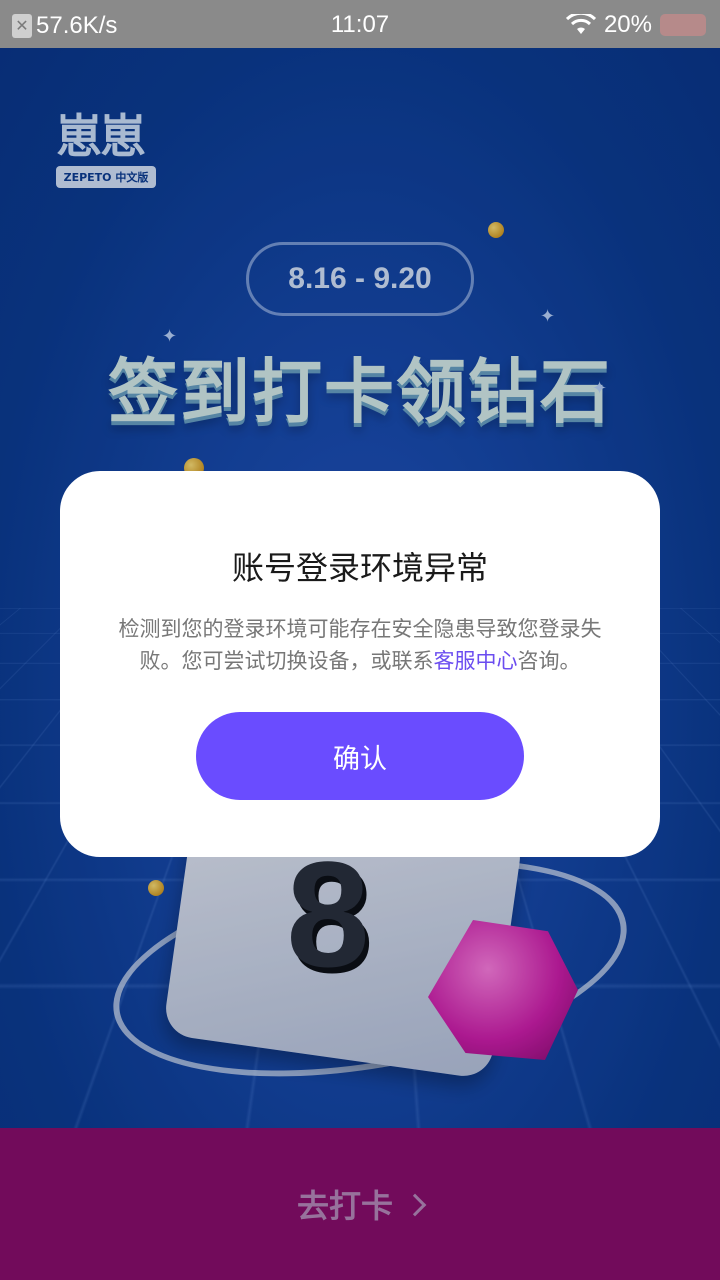 The image size is (720, 1280). Describe the element at coordinates (360, 756) in the screenshot. I see `confirm-button: 确认` at that location.